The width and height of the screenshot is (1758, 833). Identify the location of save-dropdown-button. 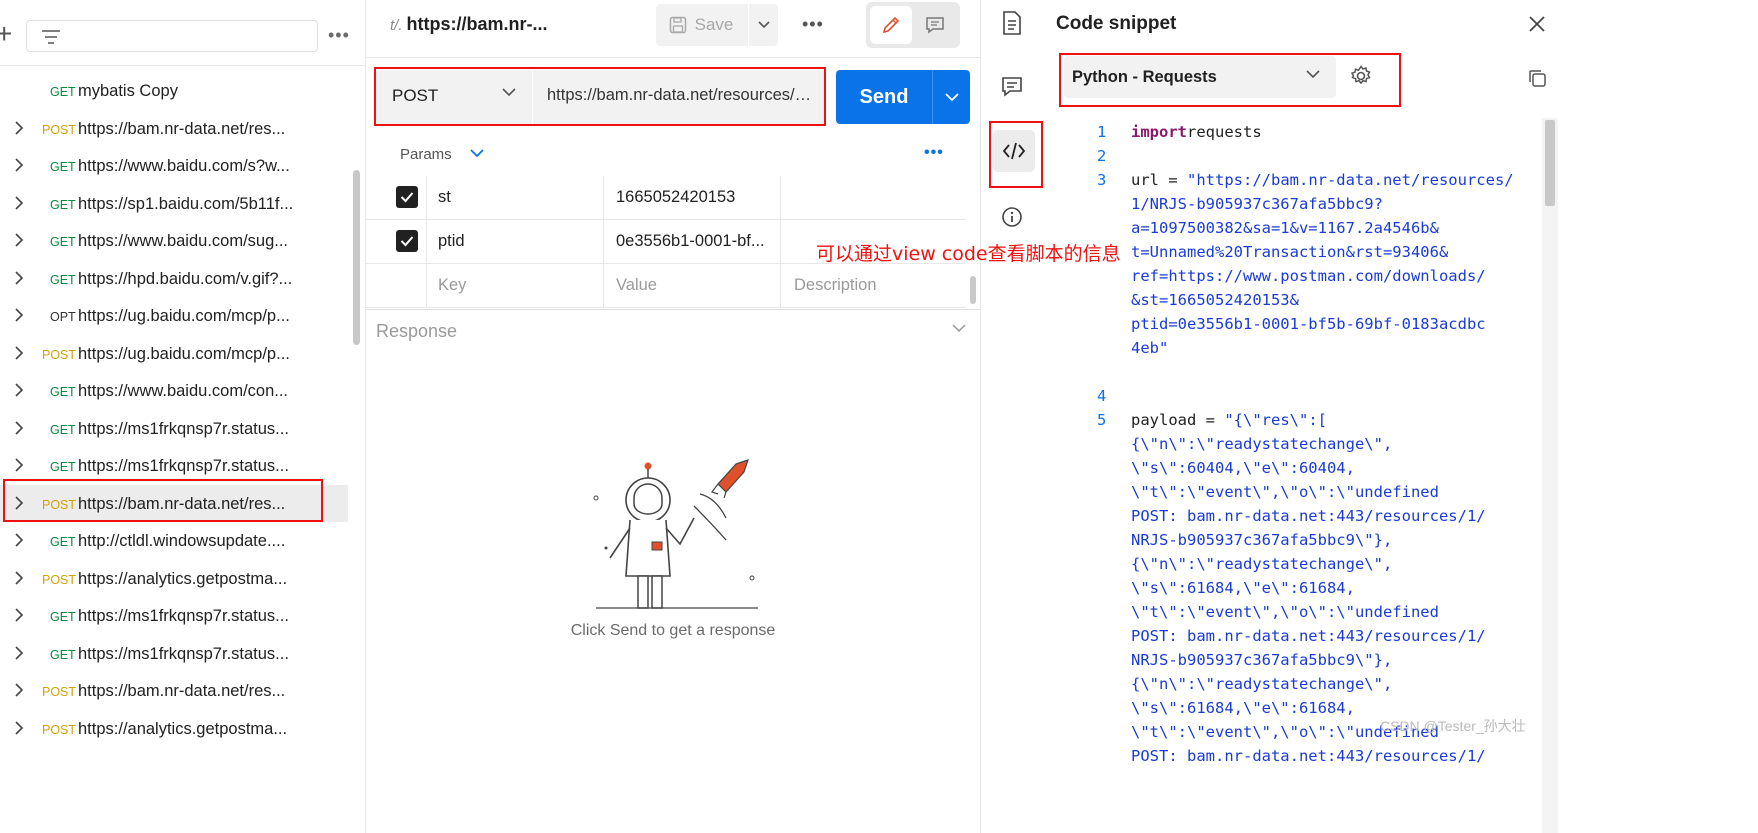
(763, 25).